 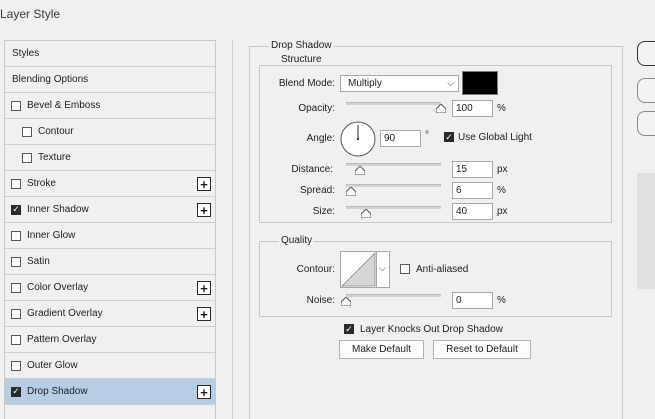 I want to click on spread-slider-track, so click(x=393, y=185).